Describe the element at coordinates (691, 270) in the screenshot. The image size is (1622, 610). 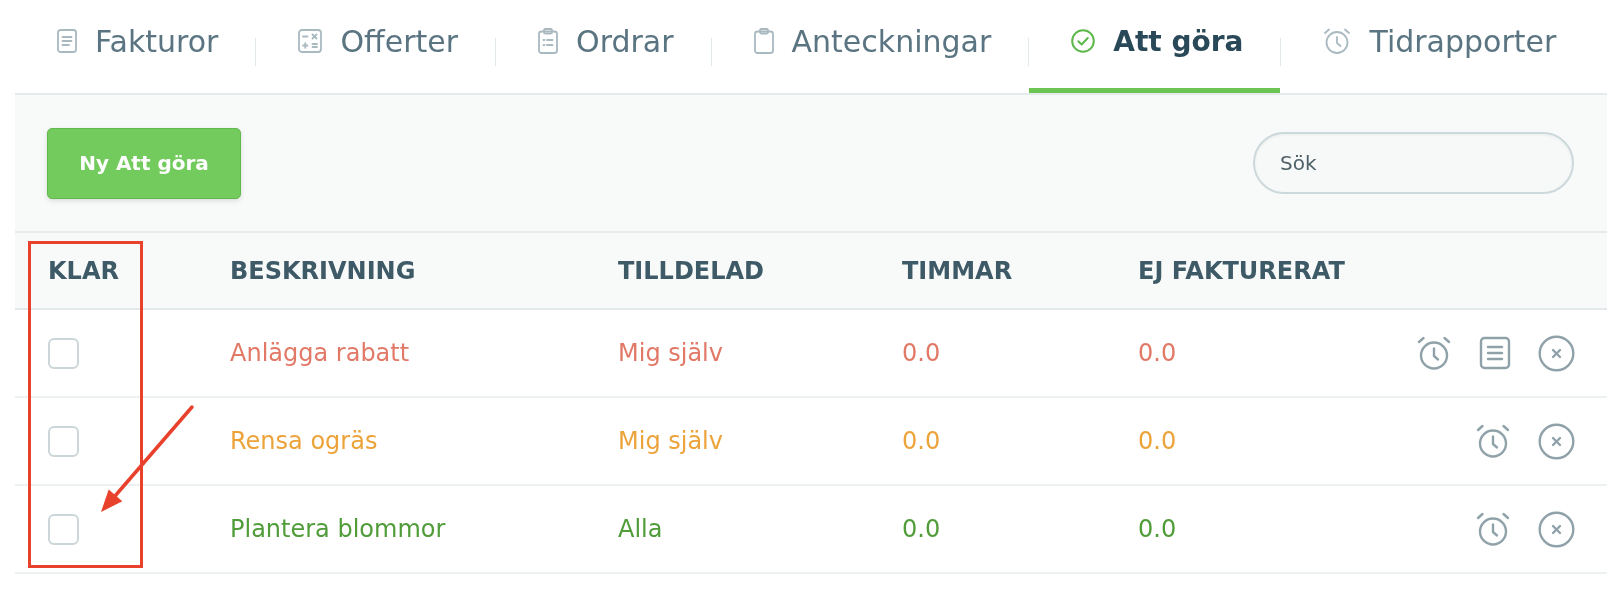
I see `column-header: TILLDELAD` at that location.